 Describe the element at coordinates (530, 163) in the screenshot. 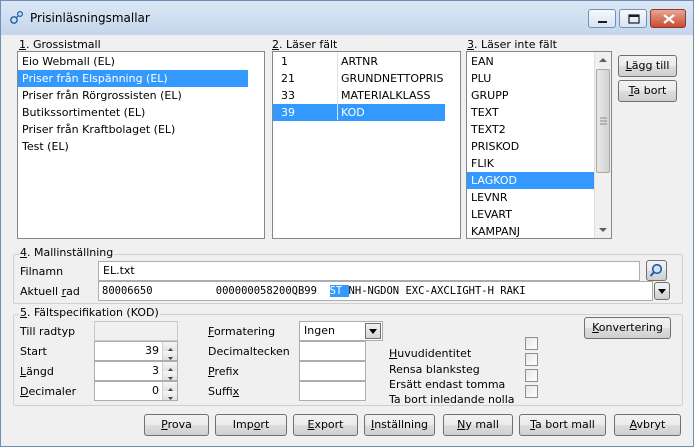

I see `list-item: FLIK` at that location.